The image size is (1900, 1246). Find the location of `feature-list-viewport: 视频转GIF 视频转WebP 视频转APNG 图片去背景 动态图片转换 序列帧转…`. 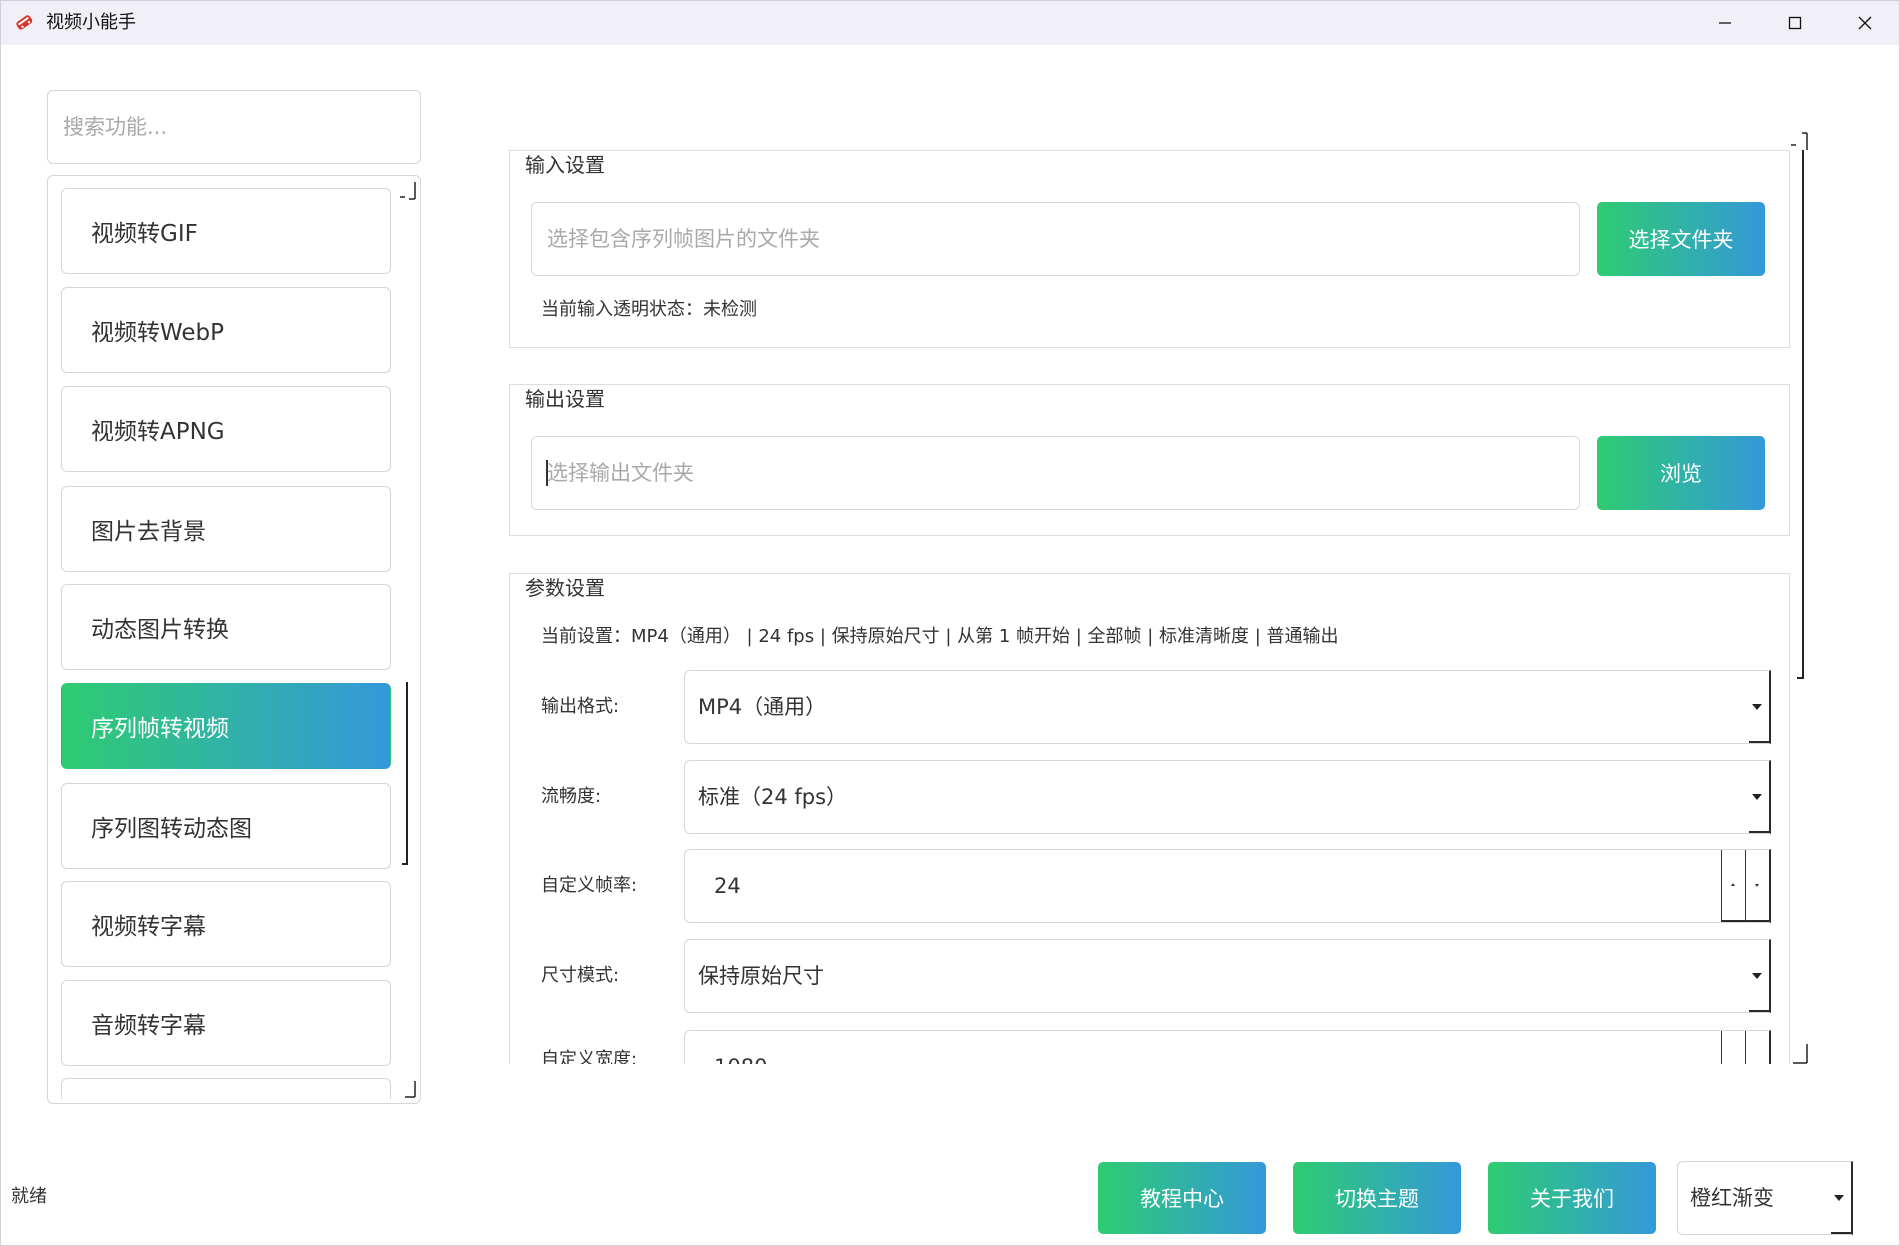

feature-list-viewport: 视频转GIF 视频转WebP 视频转APNG 图片去背景 动态图片转换 序列帧转… is located at coordinates (234, 637).